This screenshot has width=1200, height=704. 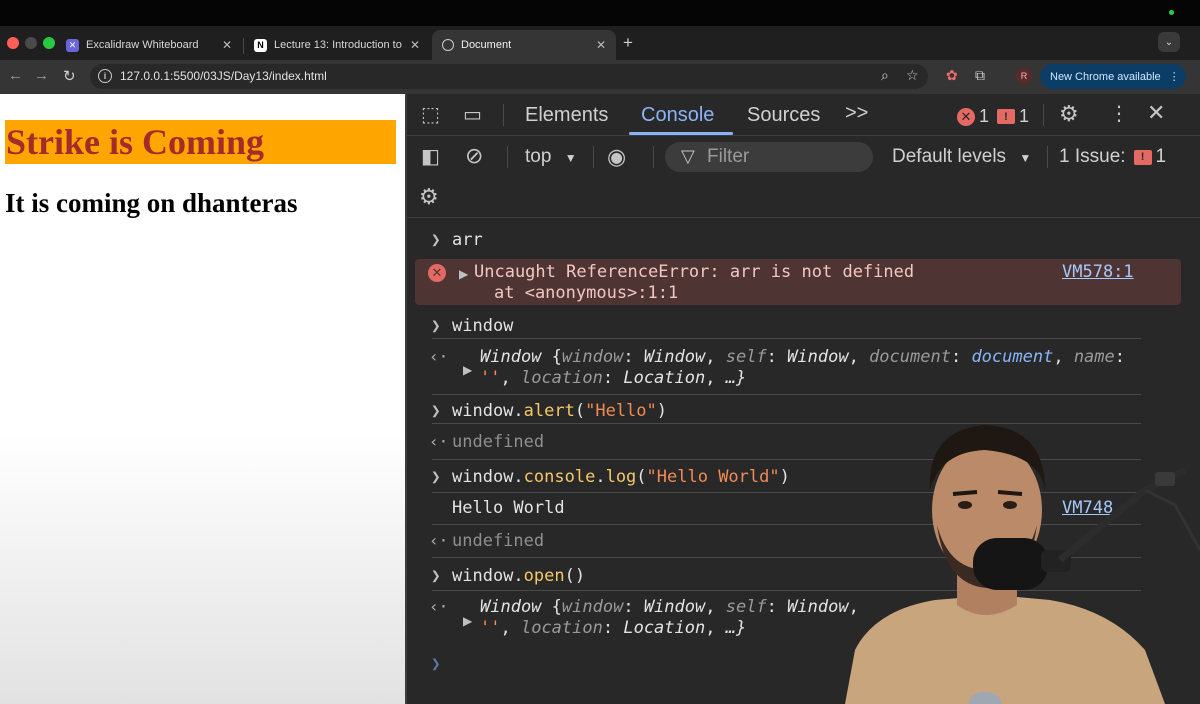 I want to click on zoom-icon: ⌕, so click(x=885, y=75).